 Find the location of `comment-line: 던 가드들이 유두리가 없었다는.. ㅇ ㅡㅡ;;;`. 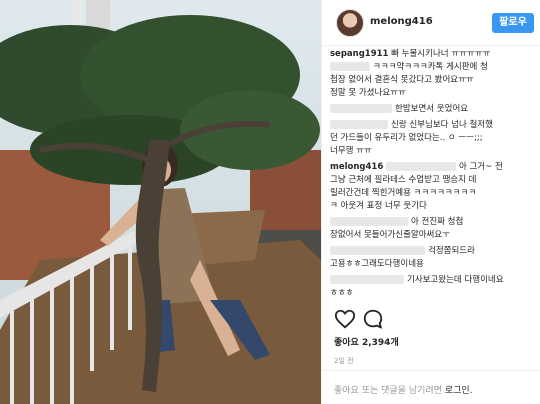

comment-line: 던 가드들이 유두리가 없었다는.. ㅇ ㅡㅡ;;; is located at coordinates (432, 138).